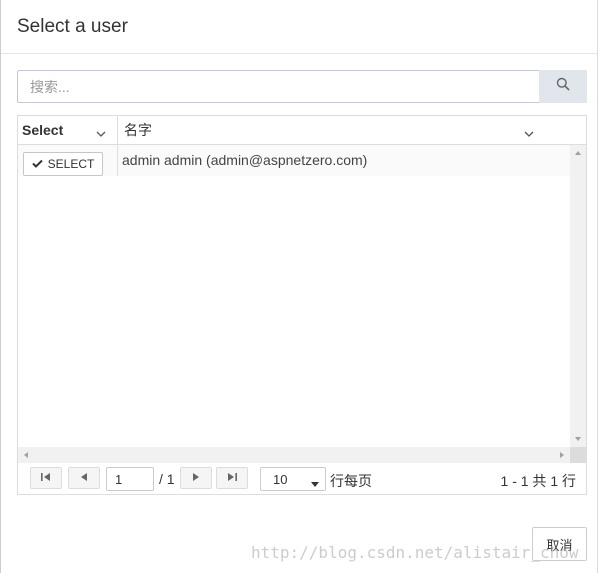 The image size is (600, 573). What do you see at coordinates (294, 455) in the screenshot?
I see `horizontal-scrollbar` at bounding box center [294, 455].